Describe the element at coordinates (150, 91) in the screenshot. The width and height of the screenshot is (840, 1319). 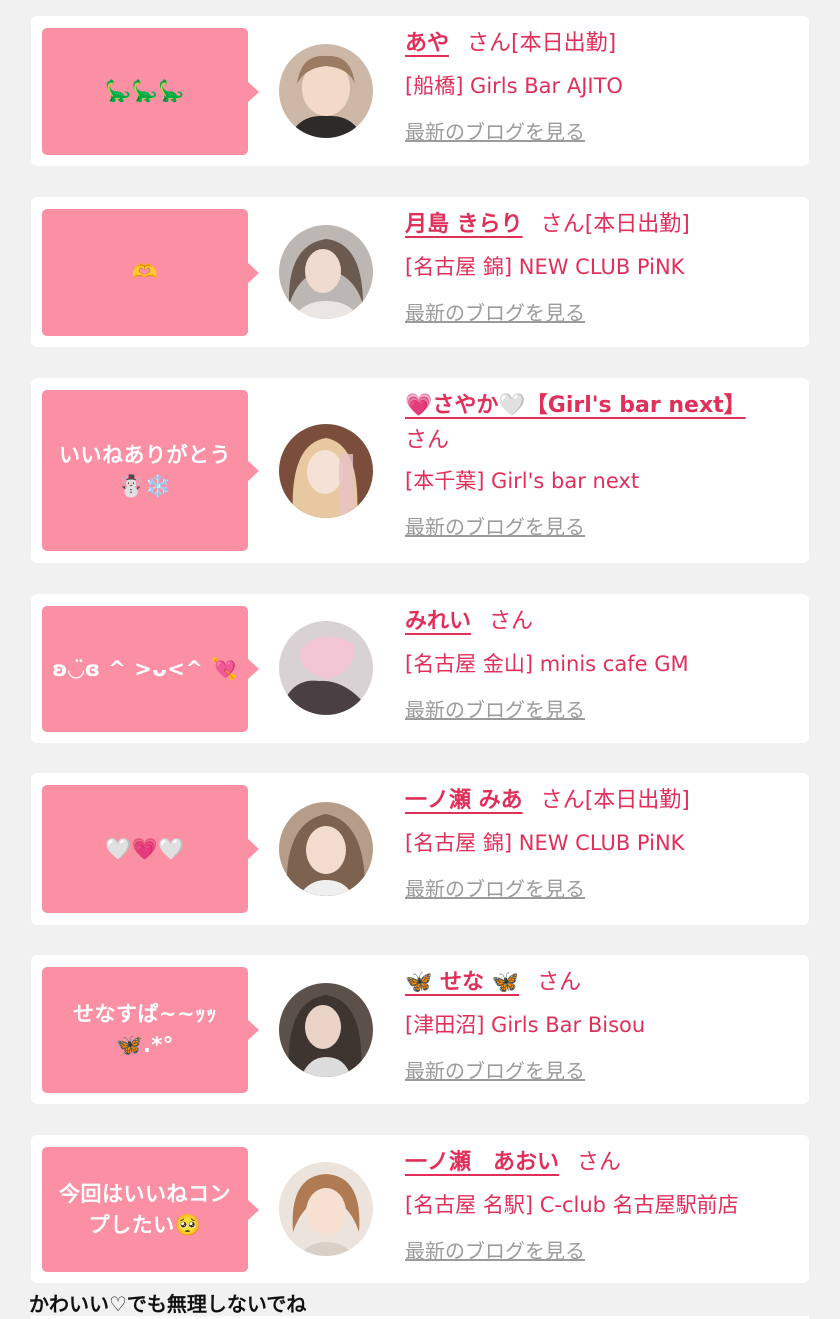
I see `message-bubble: 🦕🦕🦕` at that location.